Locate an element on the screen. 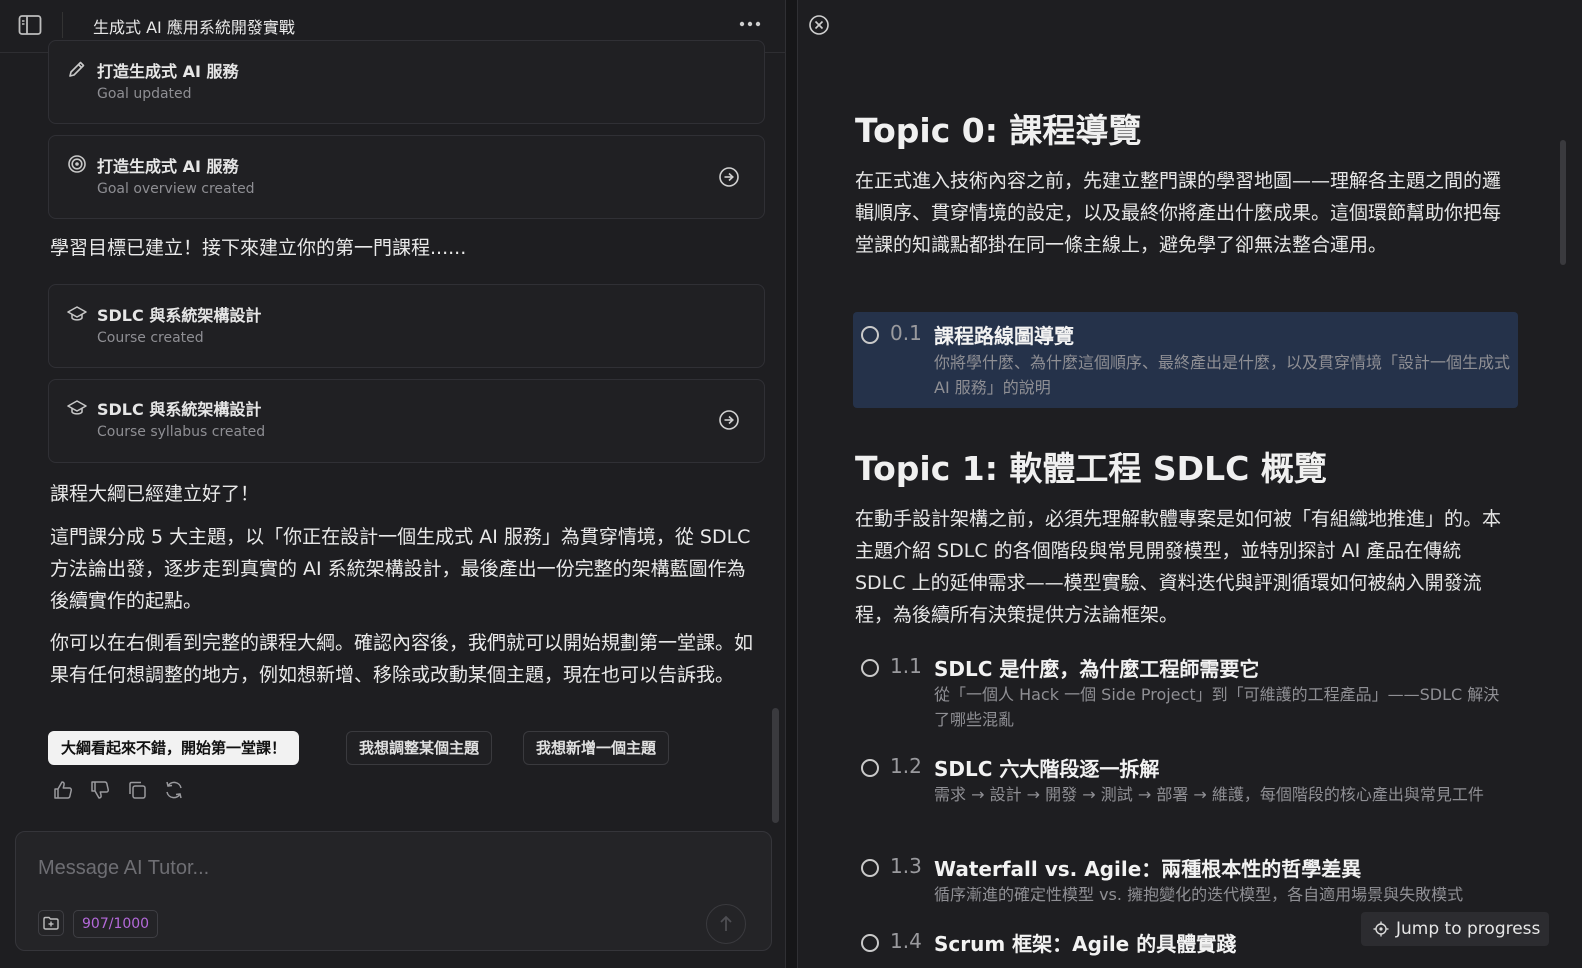  lesson-number: 1.2 is located at coordinates (906, 766).